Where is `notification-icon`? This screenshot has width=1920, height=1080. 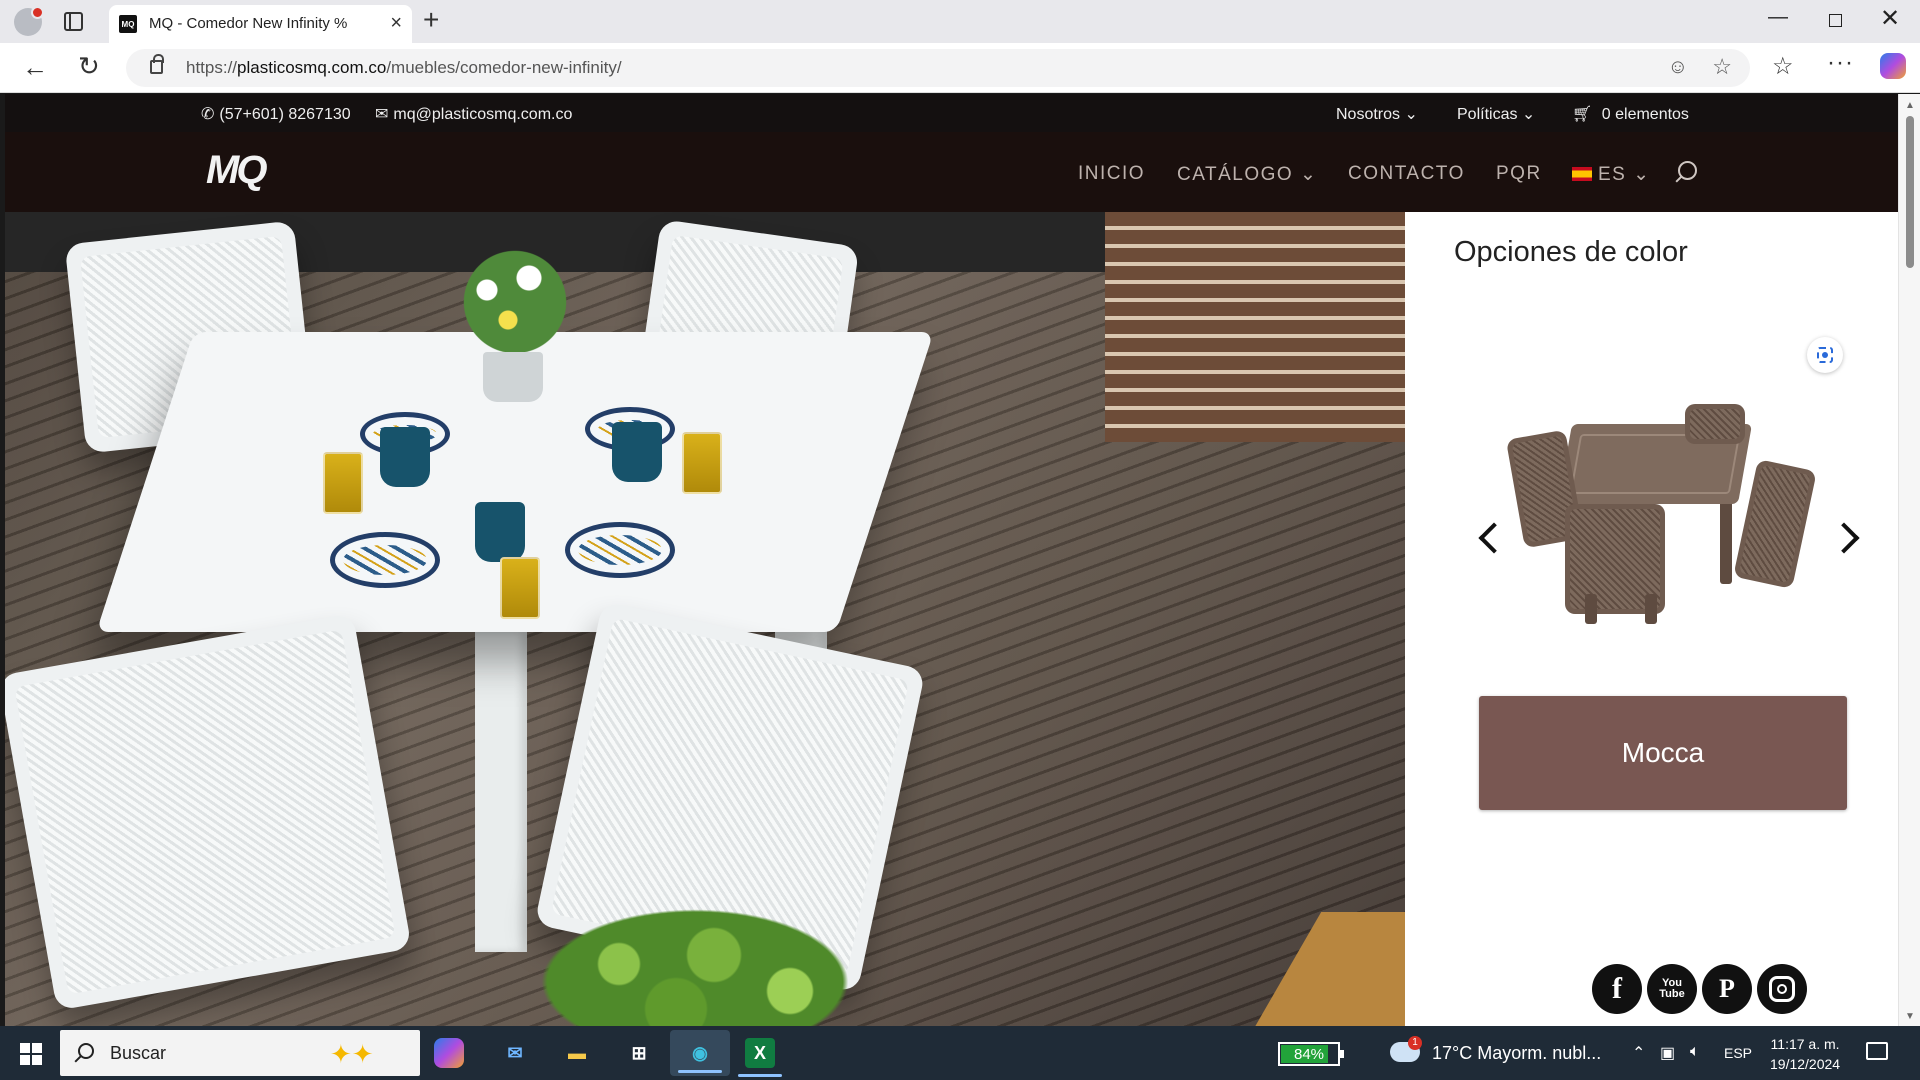
notification-icon is located at coordinates (1877, 1051).